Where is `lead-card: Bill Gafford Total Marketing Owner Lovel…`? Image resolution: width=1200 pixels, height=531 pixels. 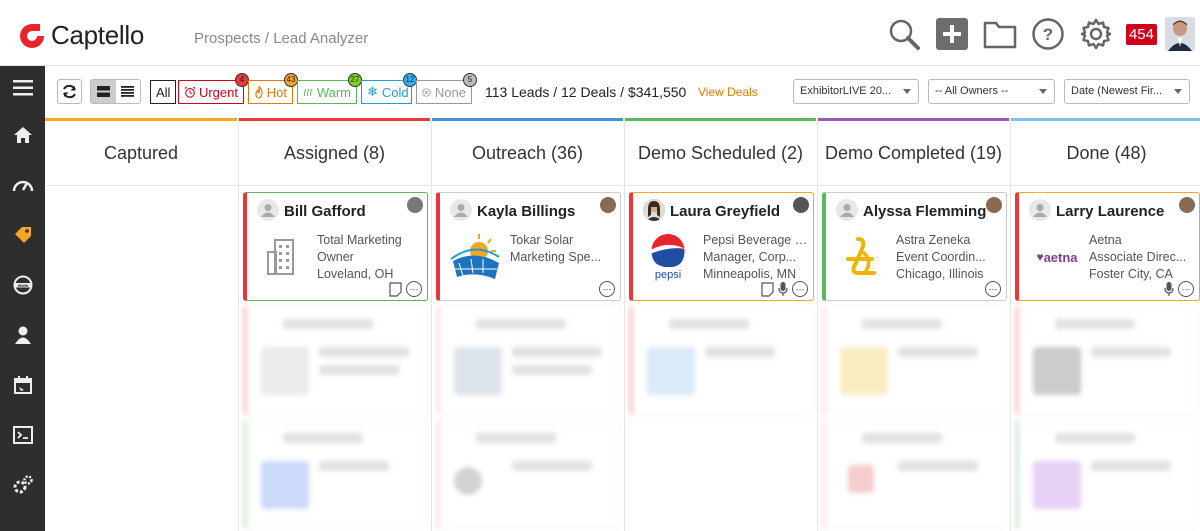 lead-card: Bill Gafford Total Marketing Owner Lovel… is located at coordinates (335, 246).